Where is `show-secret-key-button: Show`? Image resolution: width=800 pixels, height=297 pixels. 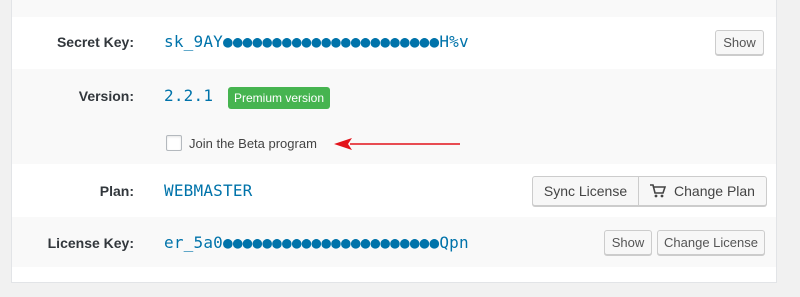 show-secret-key-button: Show is located at coordinates (739, 42).